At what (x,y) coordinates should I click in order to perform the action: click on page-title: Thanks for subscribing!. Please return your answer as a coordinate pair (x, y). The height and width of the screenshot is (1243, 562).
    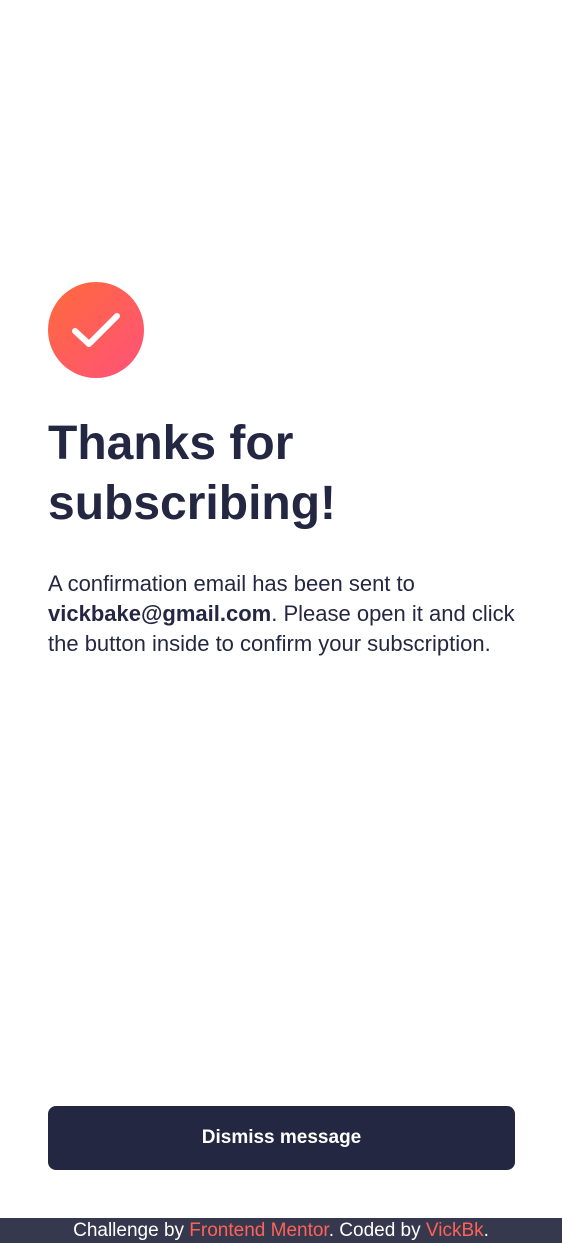
    Looking at the image, I should click on (192, 473).